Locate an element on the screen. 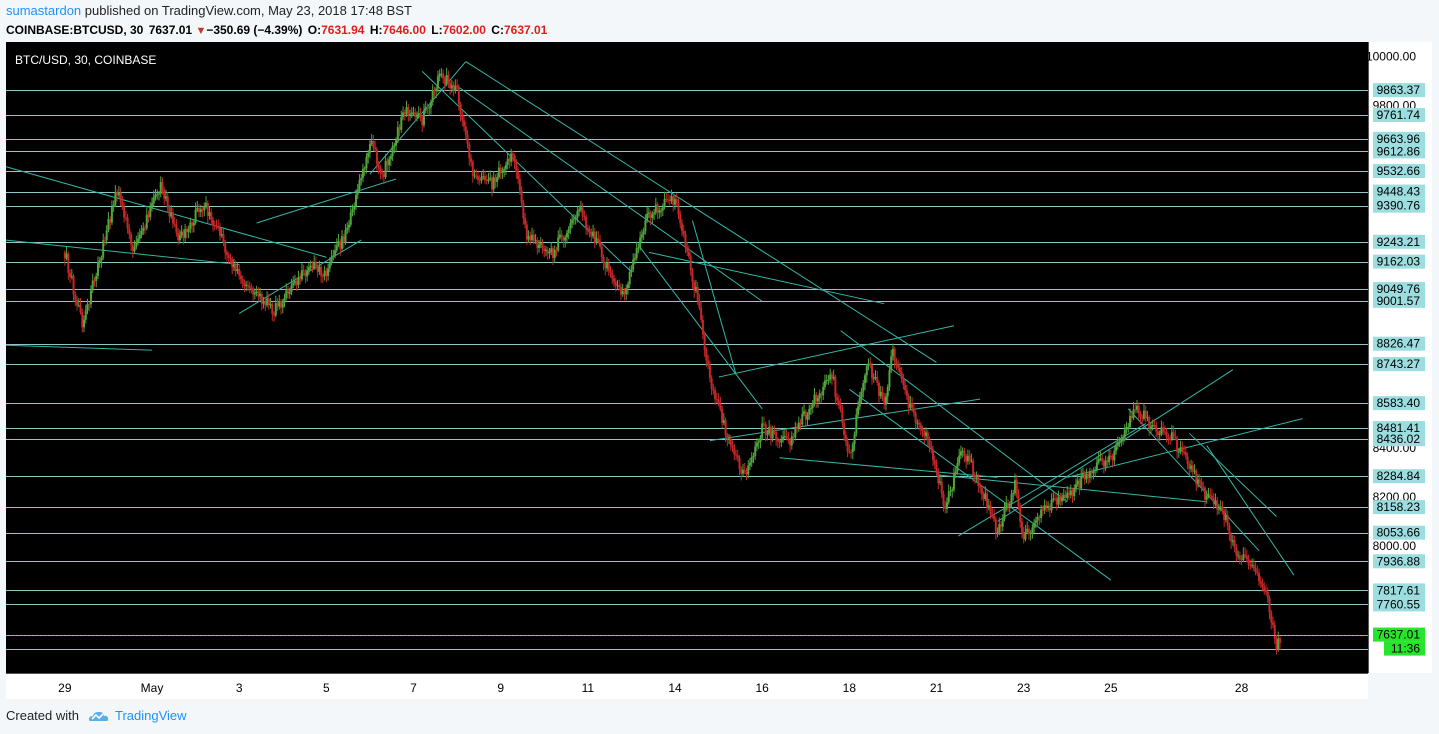  time-tick-label: 18 is located at coordinates (850, 688).